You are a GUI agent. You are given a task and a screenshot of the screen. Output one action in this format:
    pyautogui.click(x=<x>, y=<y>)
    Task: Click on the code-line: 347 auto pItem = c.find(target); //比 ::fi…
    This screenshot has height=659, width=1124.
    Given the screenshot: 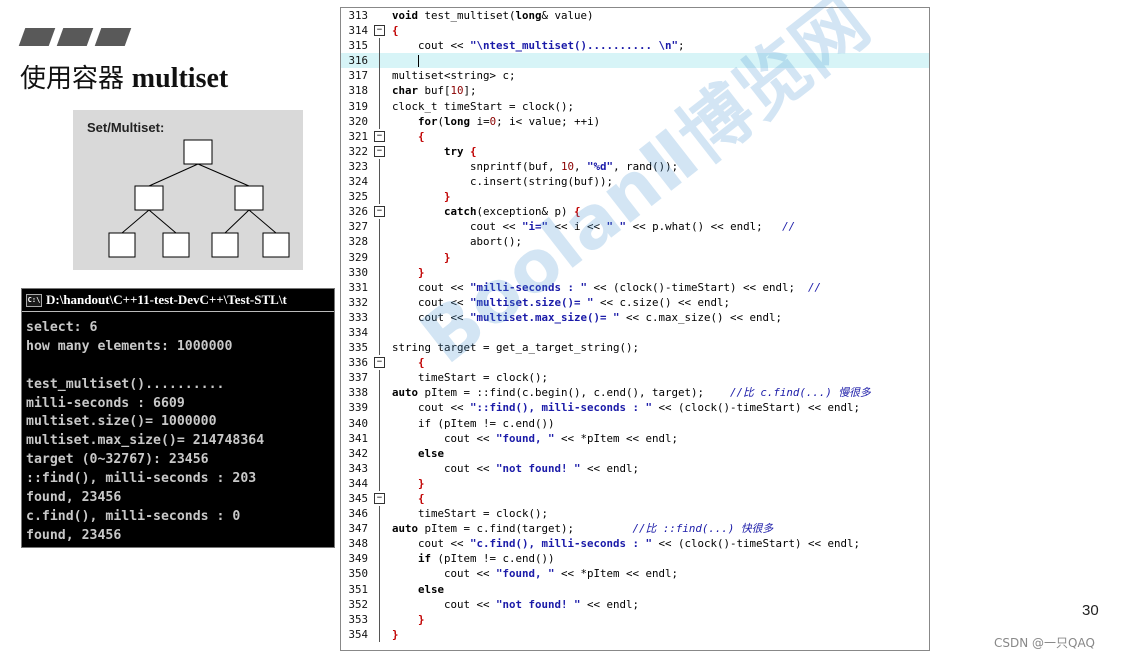 What is the action you would take?
    pyautogui.click(x=635, y=529)
    